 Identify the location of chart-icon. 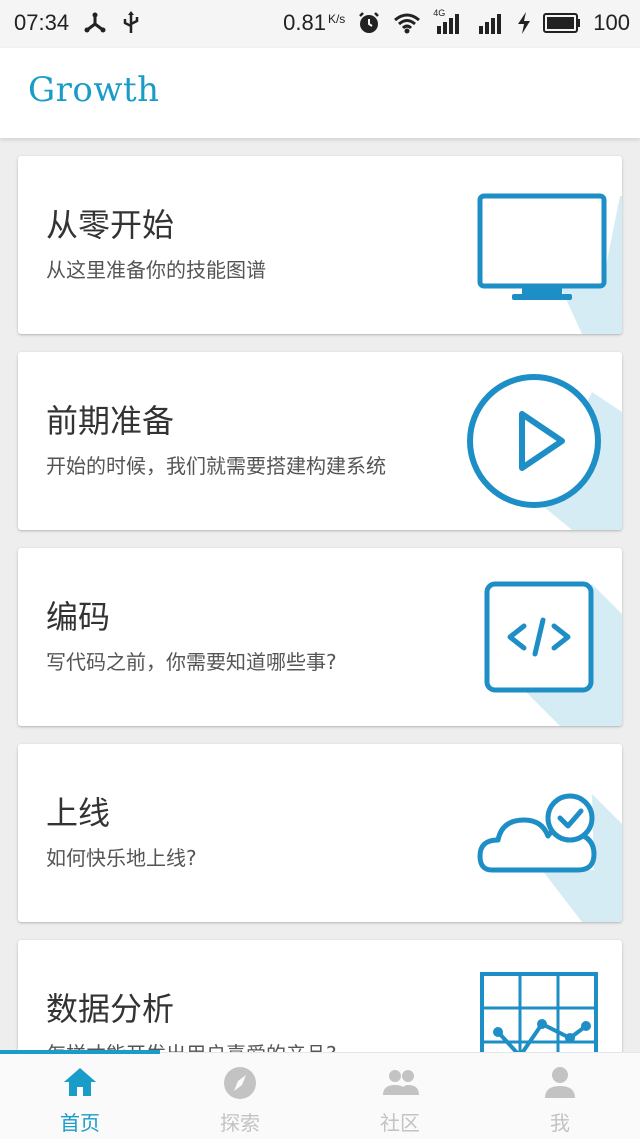
(539, 1012).